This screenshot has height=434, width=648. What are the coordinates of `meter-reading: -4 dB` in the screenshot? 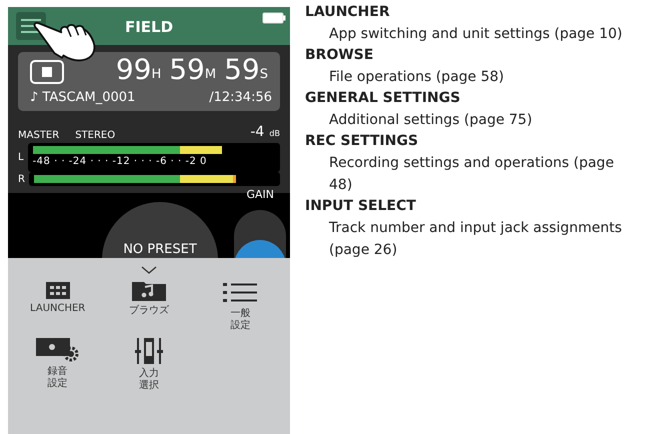 It's located at (265, 132).